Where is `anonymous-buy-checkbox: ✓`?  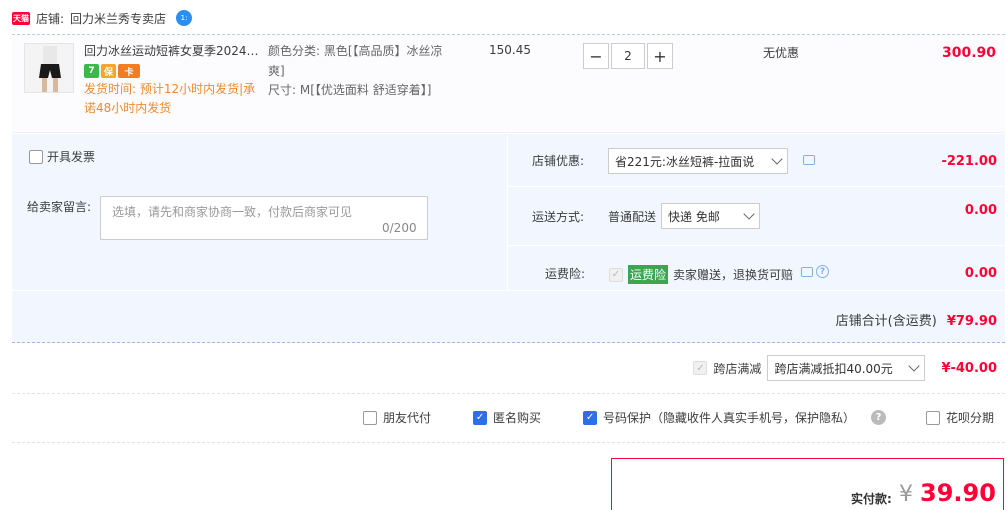 anonymous-buy-checkbox: ✓ is located at coordinates (480, 417).